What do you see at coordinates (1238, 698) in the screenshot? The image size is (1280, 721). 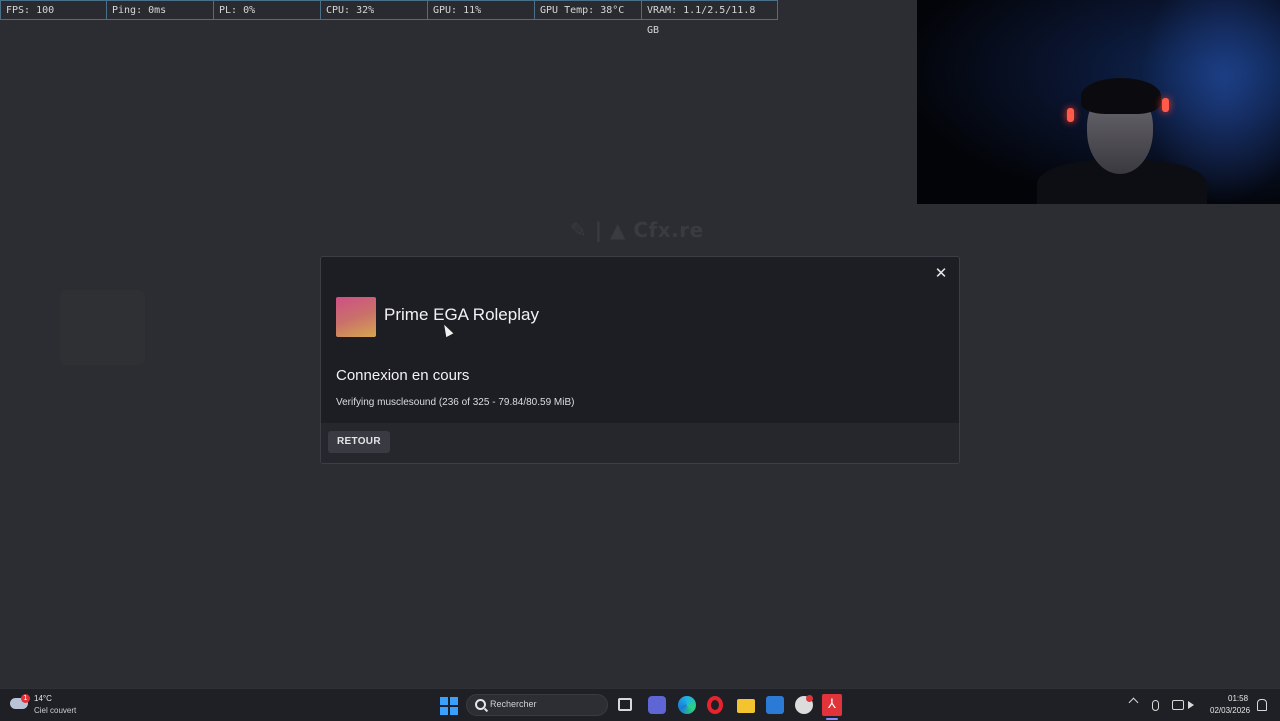 I see `clock-time: 01:58` at bounding box center [1238, 698].